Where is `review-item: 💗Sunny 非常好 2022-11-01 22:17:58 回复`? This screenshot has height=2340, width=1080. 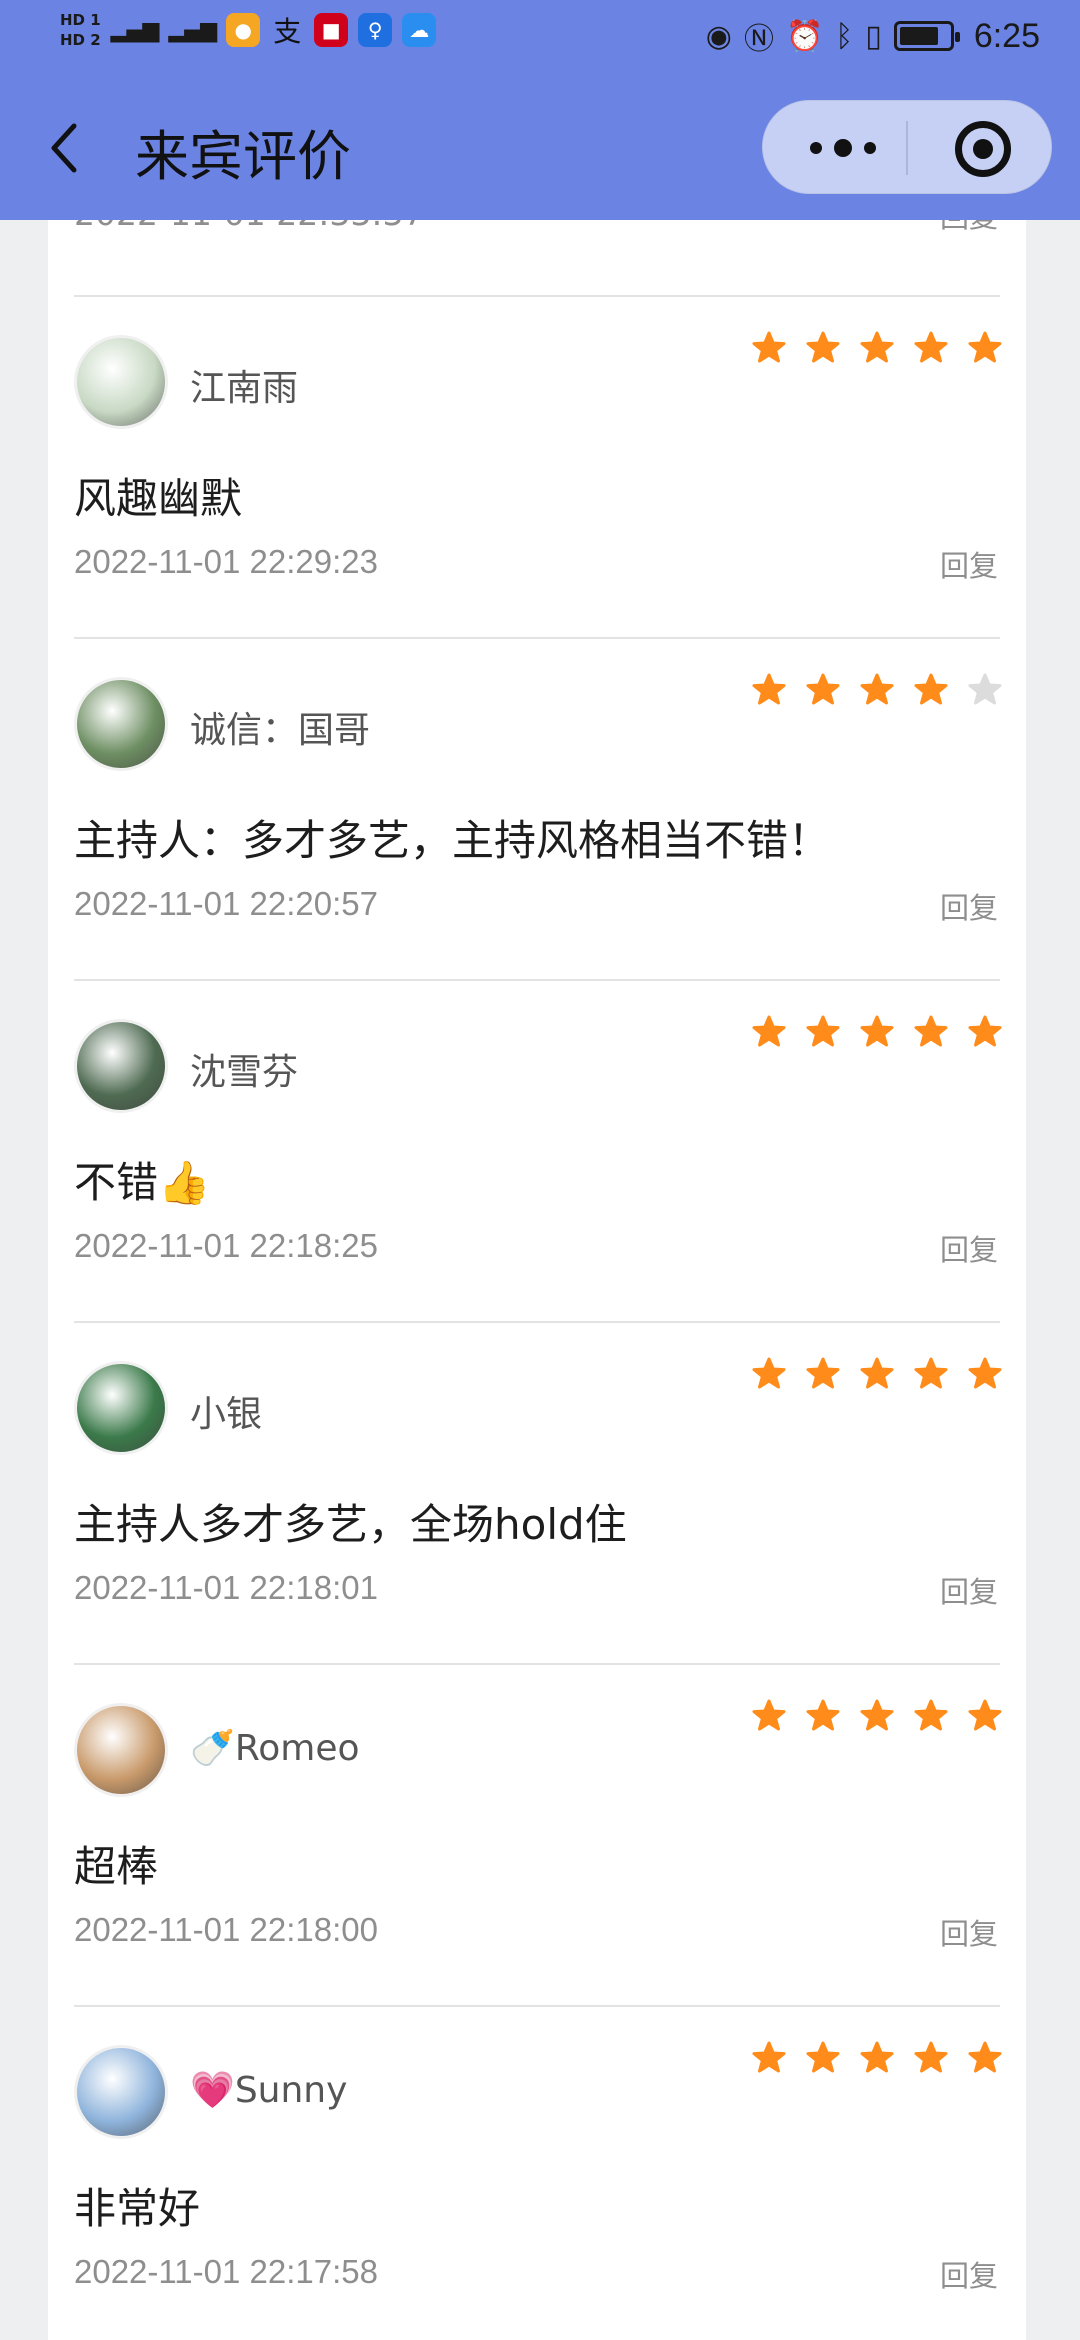 review-item: 💗Sunny 非常好 2022-11-01 22:17:58 回复 is located at coordinates (537, 2172).